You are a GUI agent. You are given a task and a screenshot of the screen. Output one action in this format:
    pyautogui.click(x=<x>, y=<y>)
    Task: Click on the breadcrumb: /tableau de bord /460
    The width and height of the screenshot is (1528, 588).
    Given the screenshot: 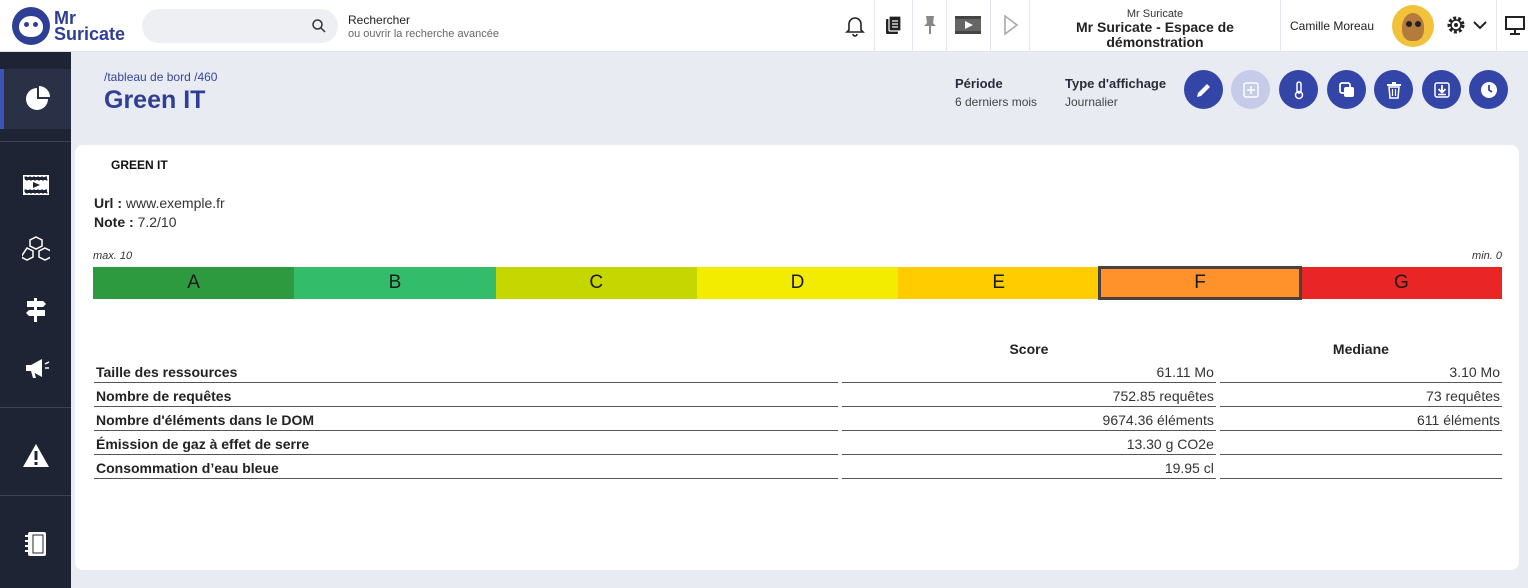 What is the action you would take?
    pyautogui.click(x=161, y=77)
    